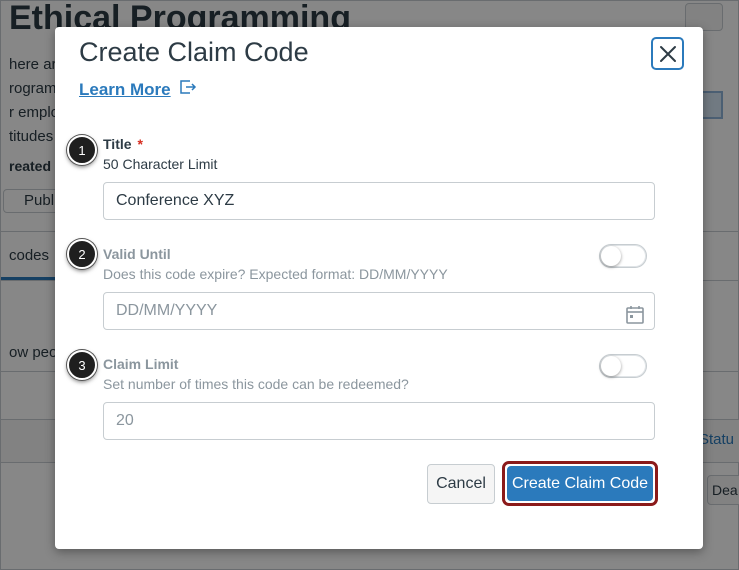 The image size is (739, 570). I want to click on valid-until-date-input: DD/MM/YYYY, so click(379, 311).